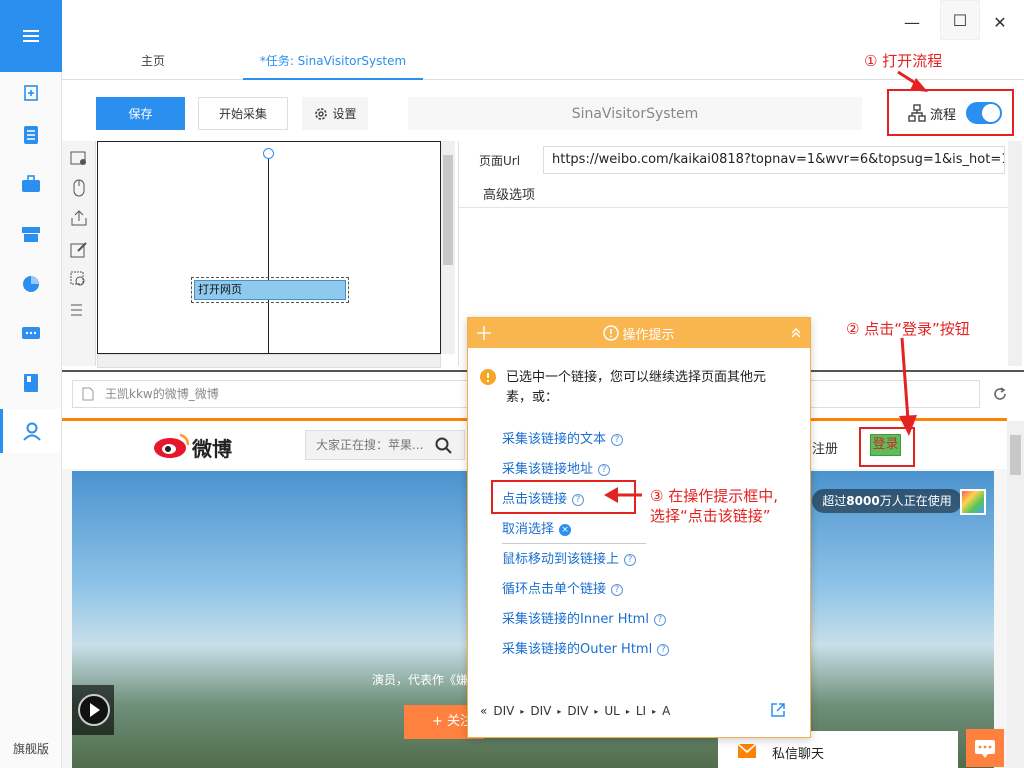  I want to click on chat-icon, so click(30, 333).